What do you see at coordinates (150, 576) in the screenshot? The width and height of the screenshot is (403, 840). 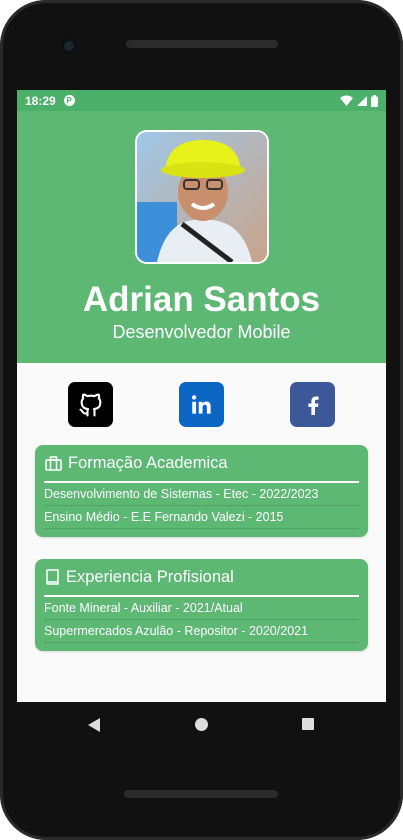 I see `experience-title: Experiencia Profisional` at bounding box center [150, 576].